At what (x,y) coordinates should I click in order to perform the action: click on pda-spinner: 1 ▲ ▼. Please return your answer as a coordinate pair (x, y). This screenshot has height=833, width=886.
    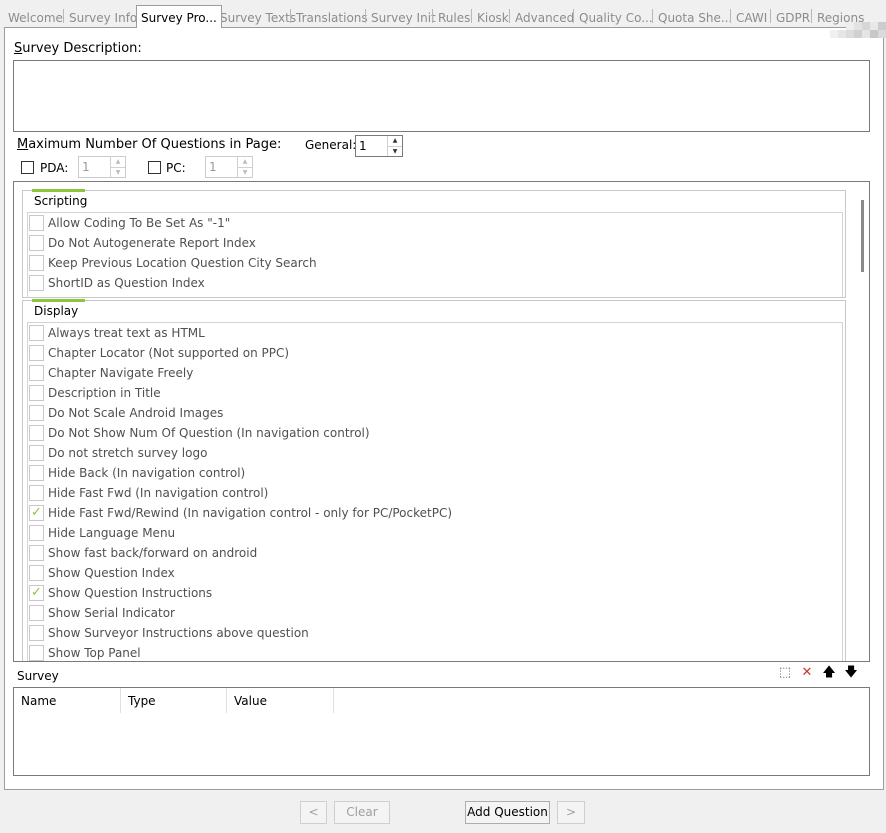
    Looking at the image, I should click on (102, 167).